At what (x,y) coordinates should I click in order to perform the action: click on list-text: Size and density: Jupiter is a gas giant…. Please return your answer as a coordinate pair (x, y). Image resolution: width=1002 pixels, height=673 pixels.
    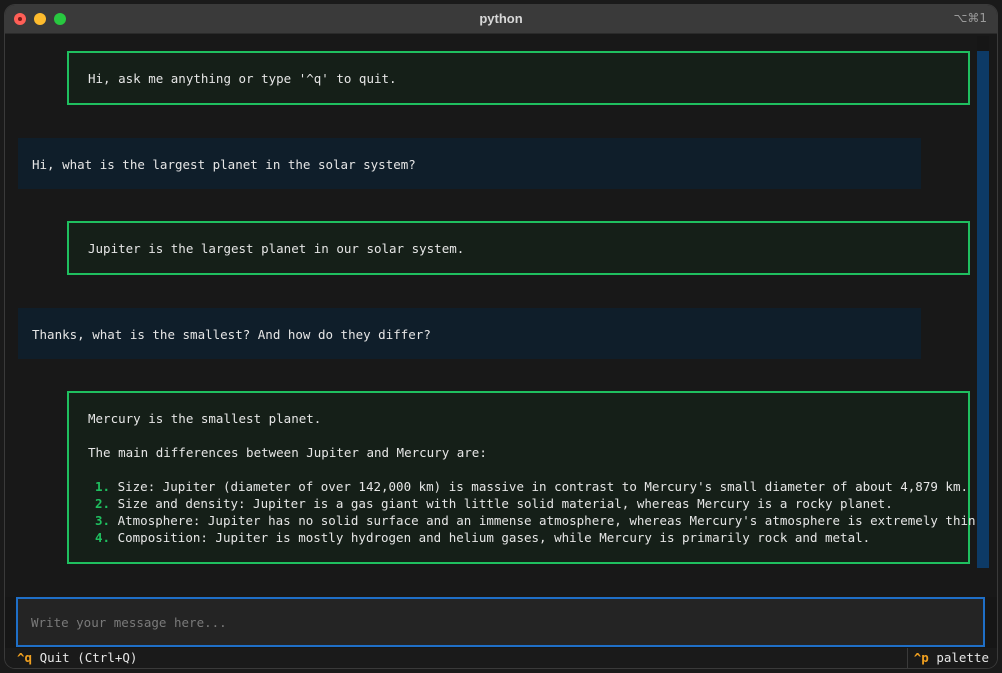
    Looking at the image, I should click on (505, 503).